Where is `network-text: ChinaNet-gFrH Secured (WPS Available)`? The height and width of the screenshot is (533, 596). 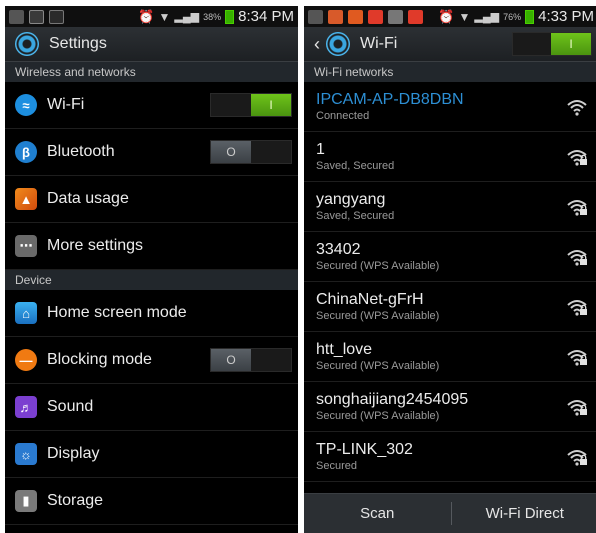 network-text: ChinaNet-gFrH Secured (WPS Available) is located at coordinates (441, 306).